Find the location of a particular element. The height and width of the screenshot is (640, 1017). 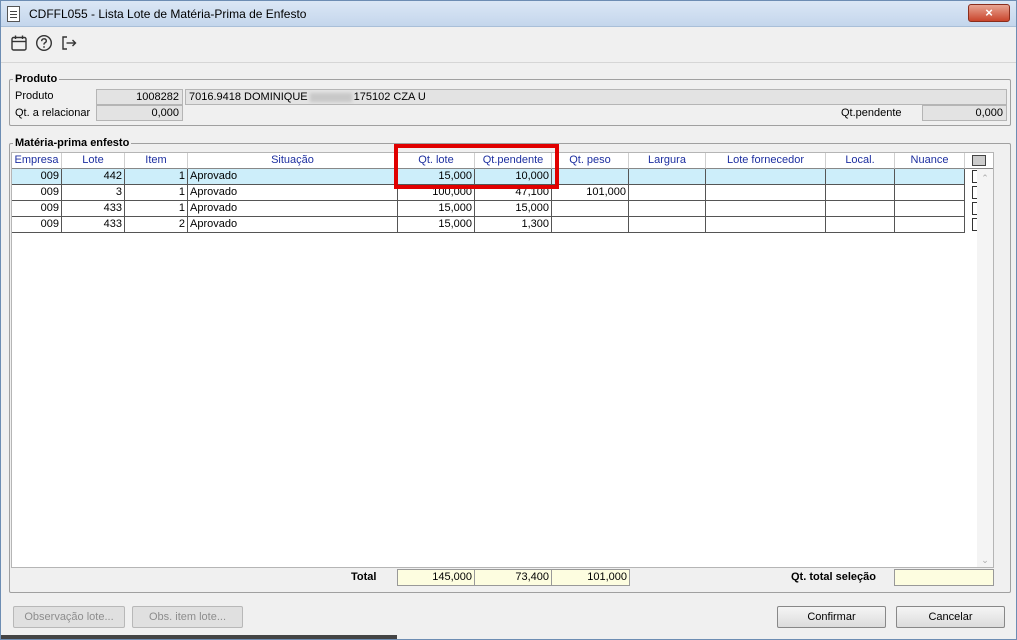

cell-qt-pendente: 1,300 is located at coordinates (513, 225).